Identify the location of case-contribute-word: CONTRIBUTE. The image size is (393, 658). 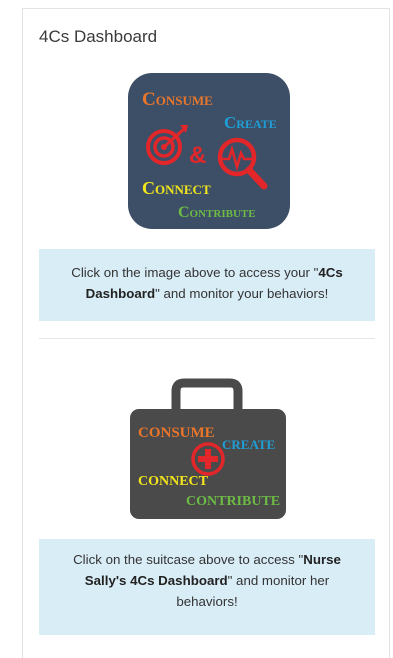
(233, 501).